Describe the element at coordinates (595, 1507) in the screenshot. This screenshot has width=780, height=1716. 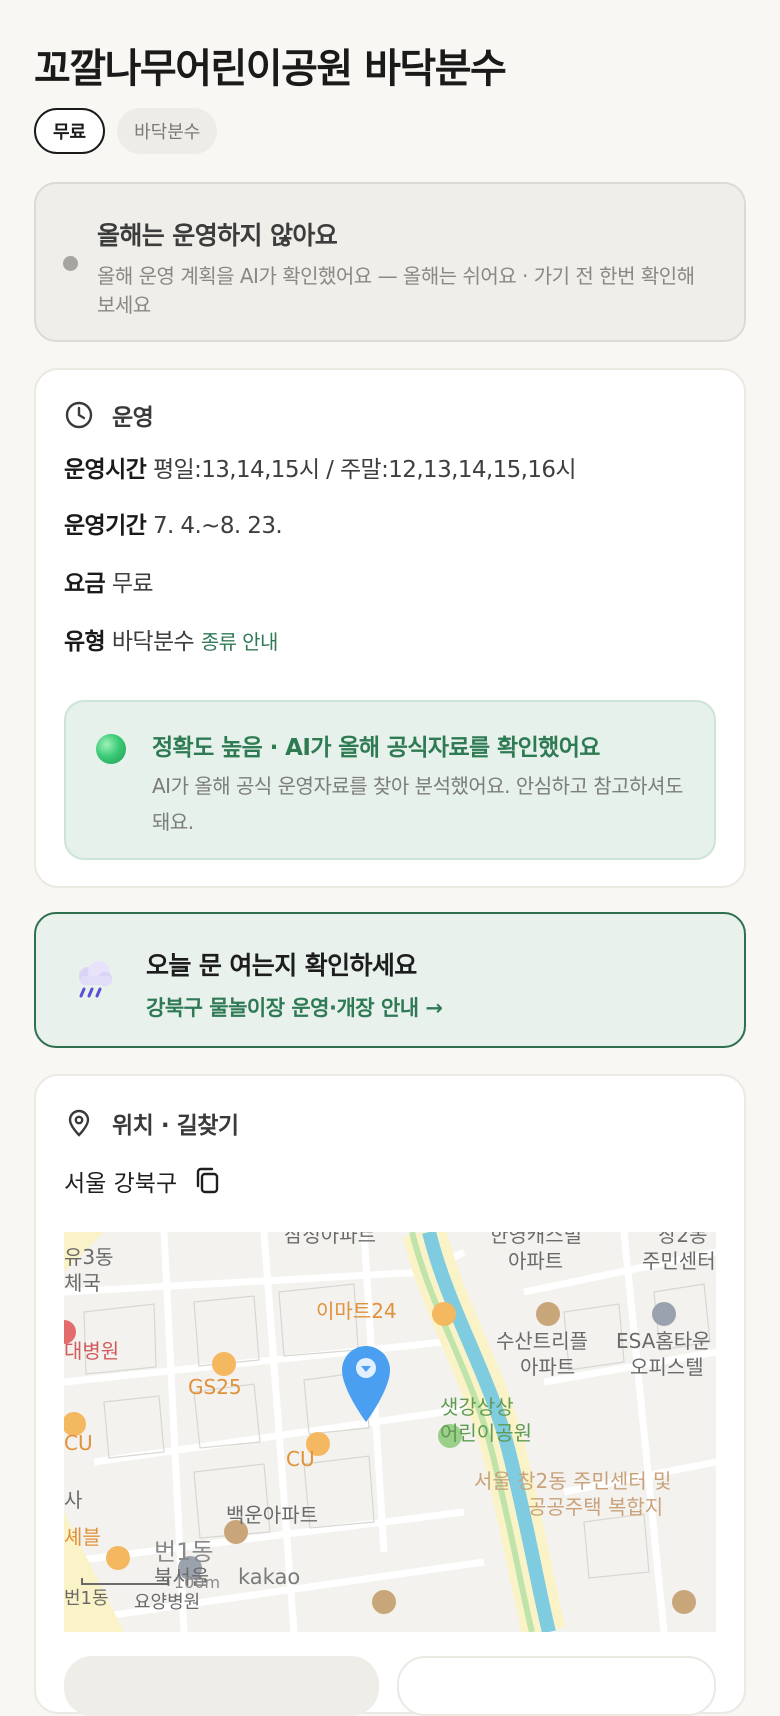
I see `map-label: 공공주택 복합지` at that location.